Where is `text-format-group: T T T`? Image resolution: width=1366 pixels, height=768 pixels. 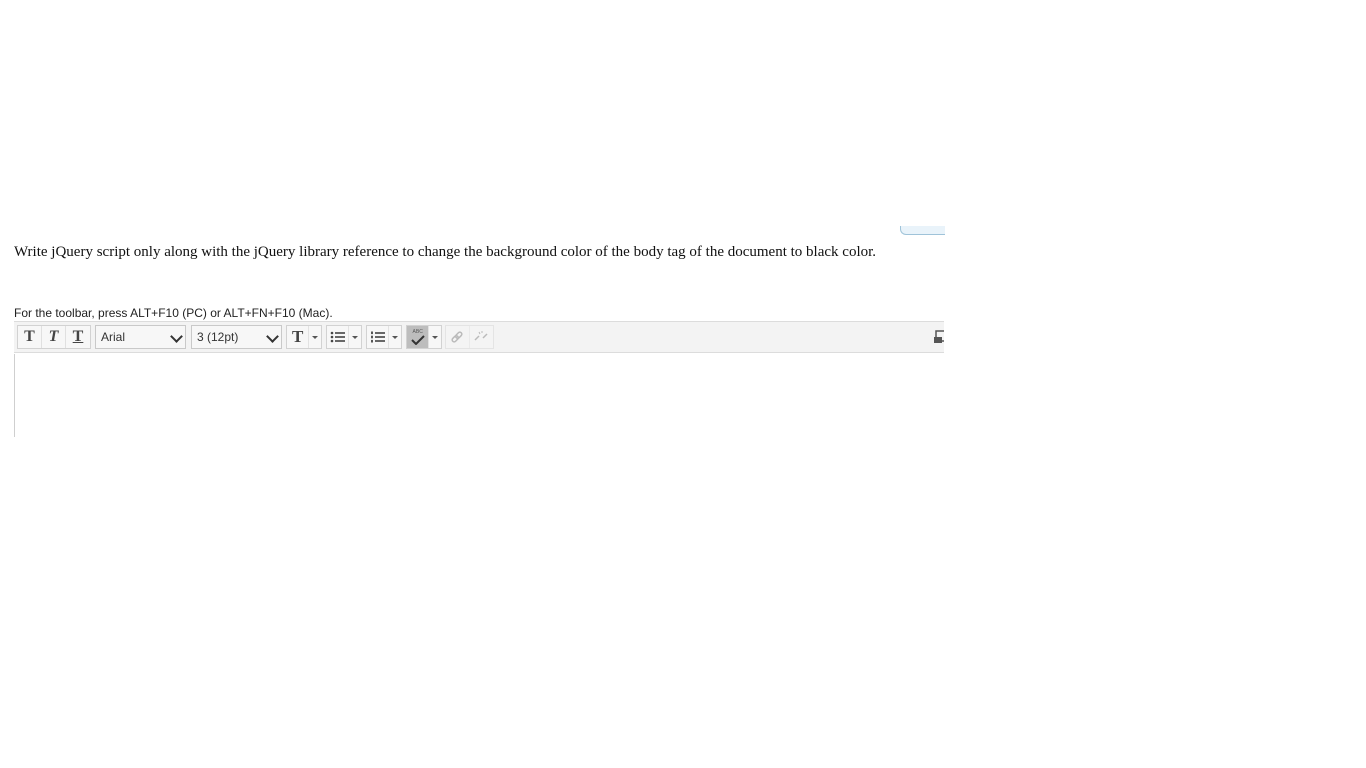
text-format-group: T T T is located at coordinates (54, 337).